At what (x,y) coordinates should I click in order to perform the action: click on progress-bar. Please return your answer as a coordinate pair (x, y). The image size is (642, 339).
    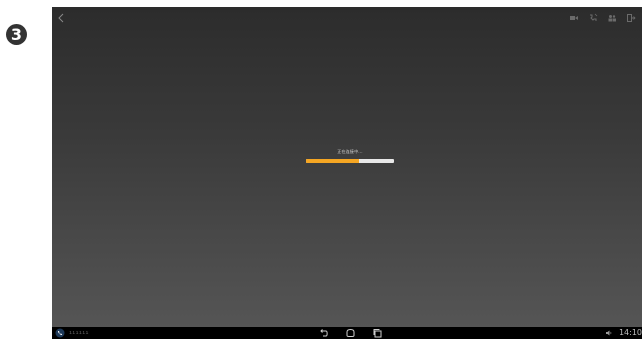
    Looking at the image, I should click on (350, 161).